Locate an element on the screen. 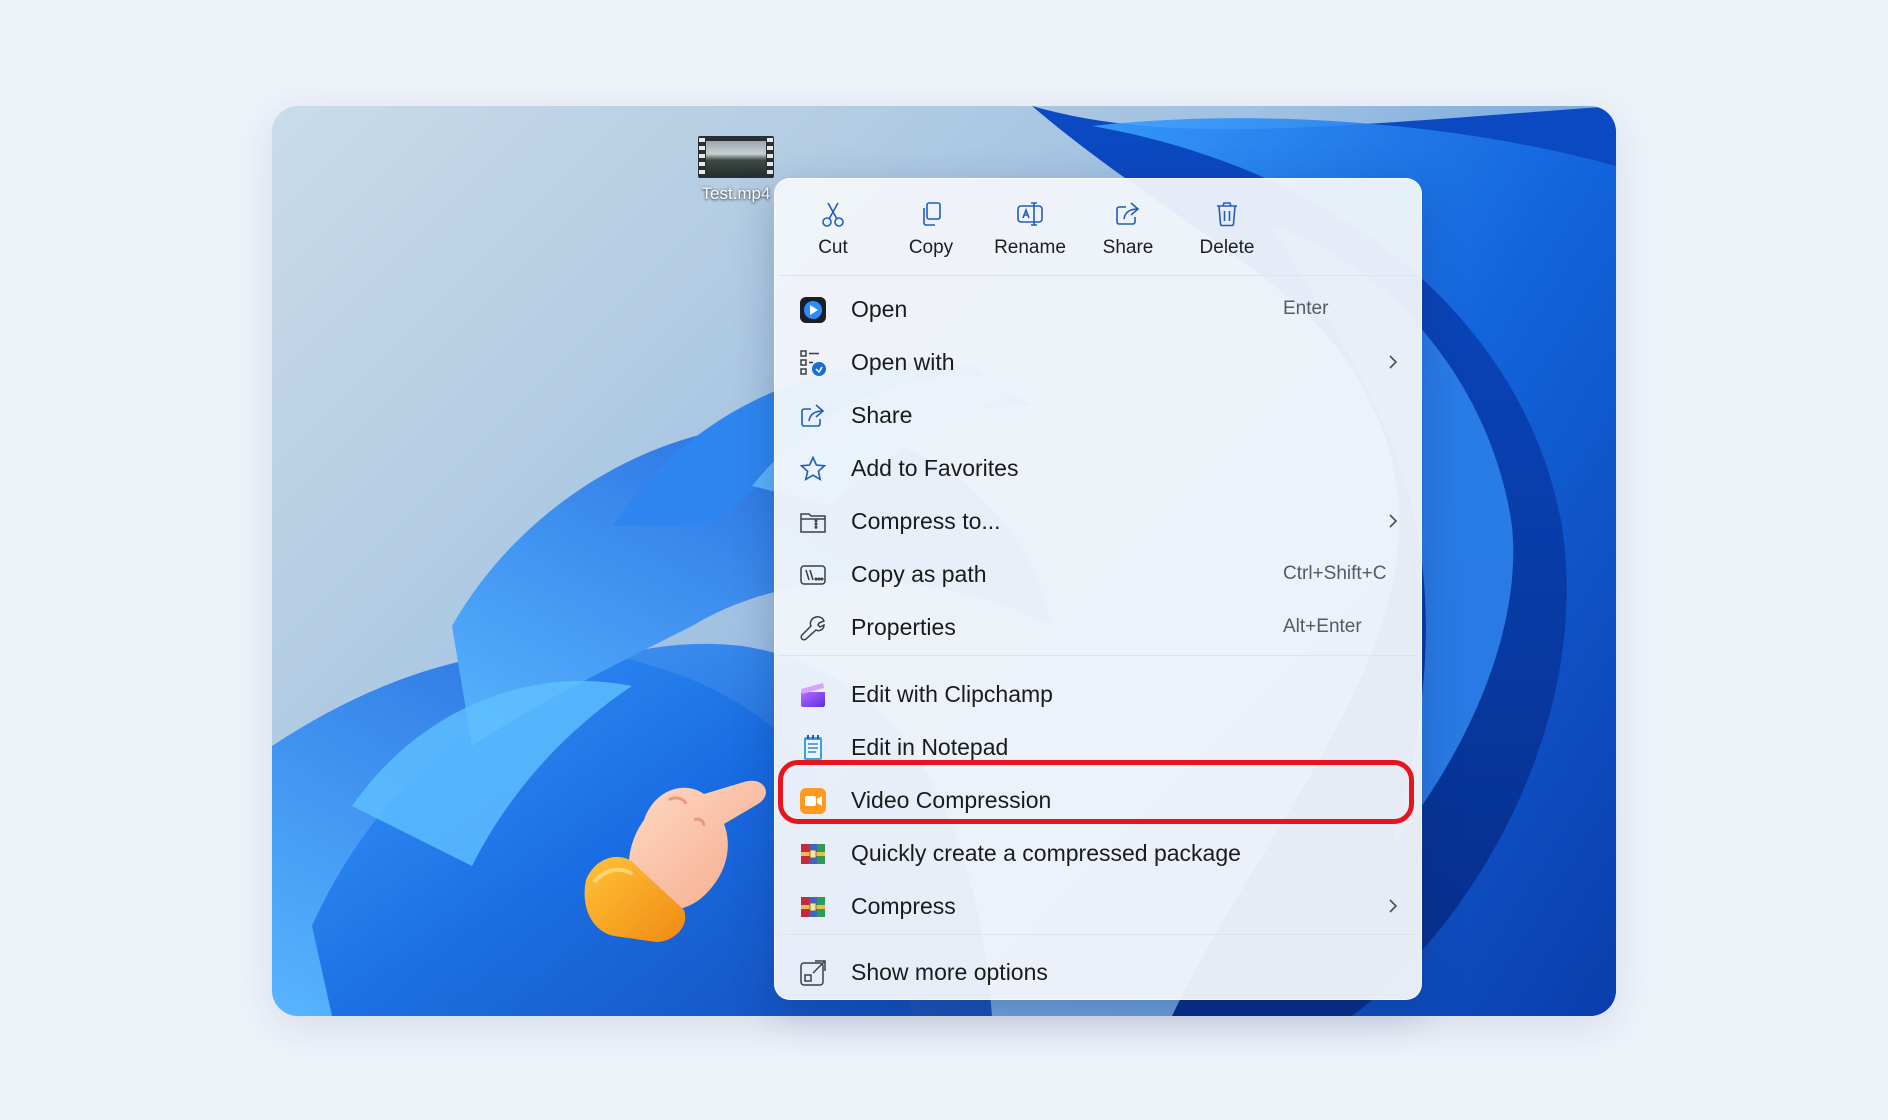 The height and width of the screenshot is (1120, 1888). shortcut-text: Alt+Enter is located at coordinates (1322, 626).